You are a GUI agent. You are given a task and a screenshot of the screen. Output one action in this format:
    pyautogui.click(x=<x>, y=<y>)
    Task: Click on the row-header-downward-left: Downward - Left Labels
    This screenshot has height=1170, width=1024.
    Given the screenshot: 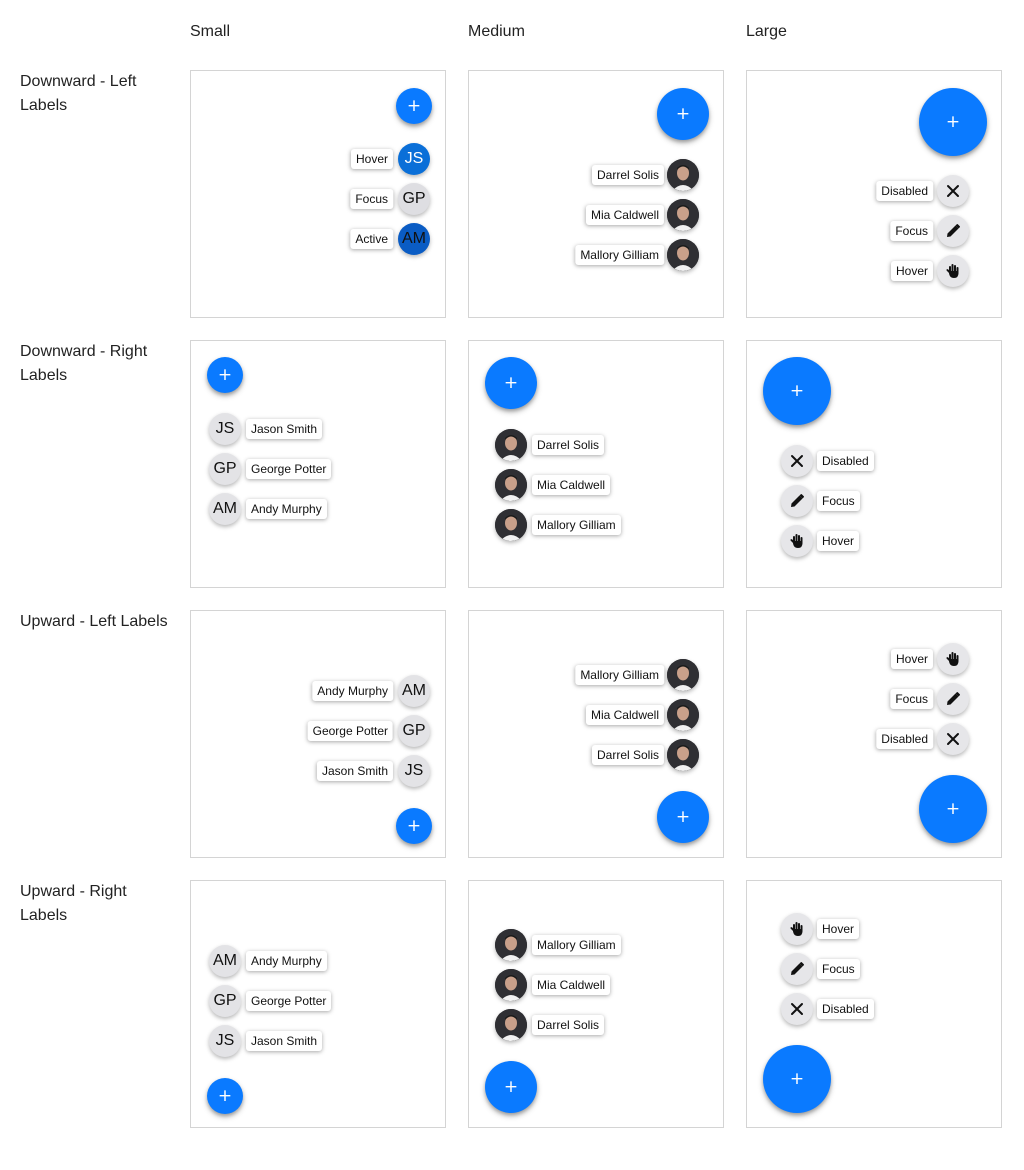 What is the action you would take?
    pyautogui.click(x=78, y=93)
    